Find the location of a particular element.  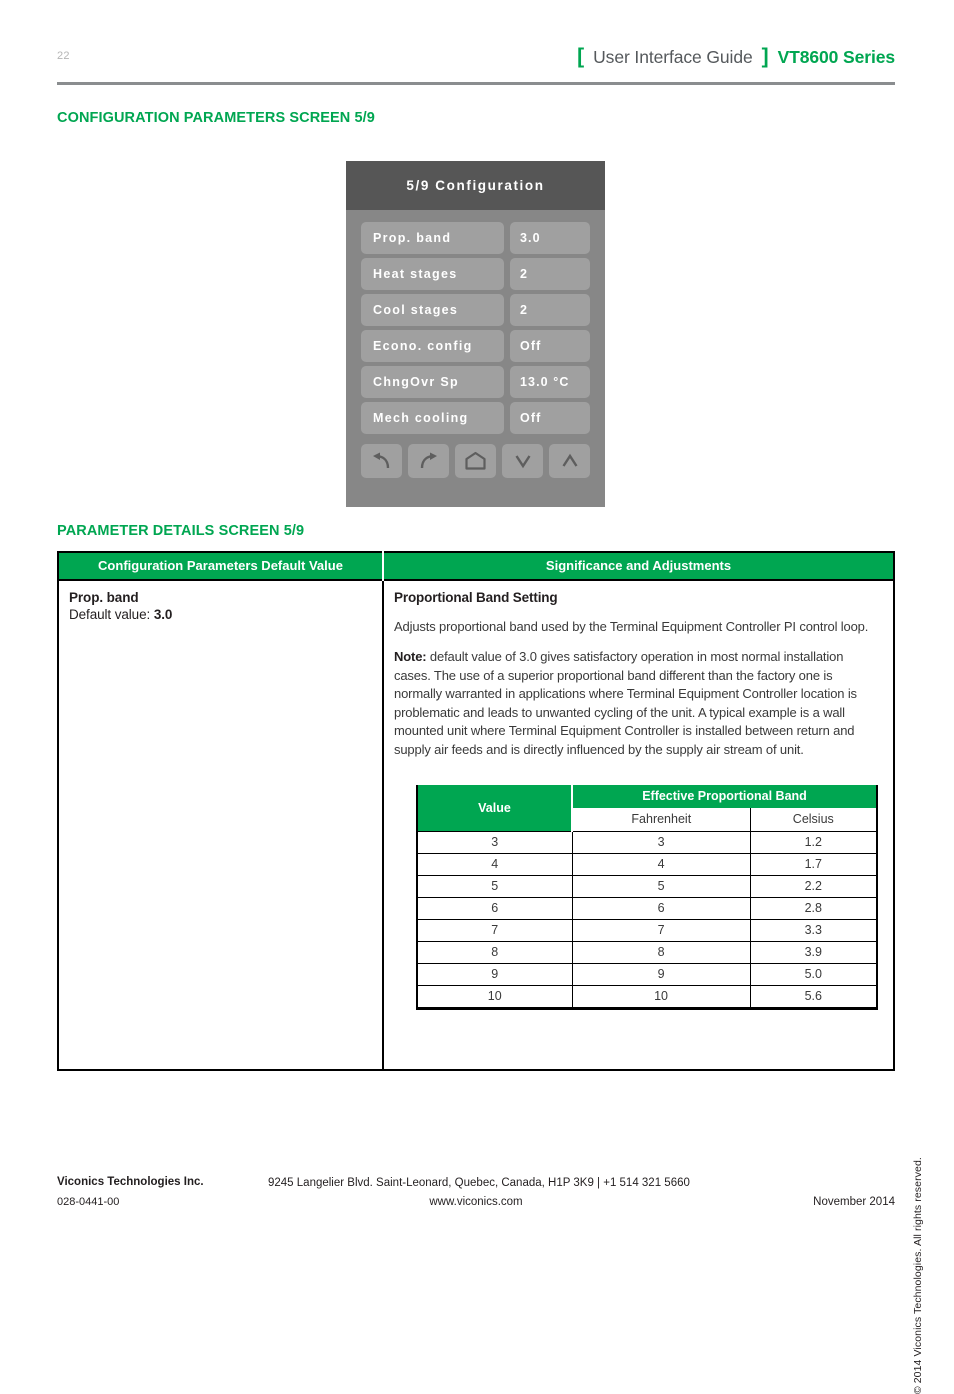

band-value: 4 is located at coordinates (495, 865).